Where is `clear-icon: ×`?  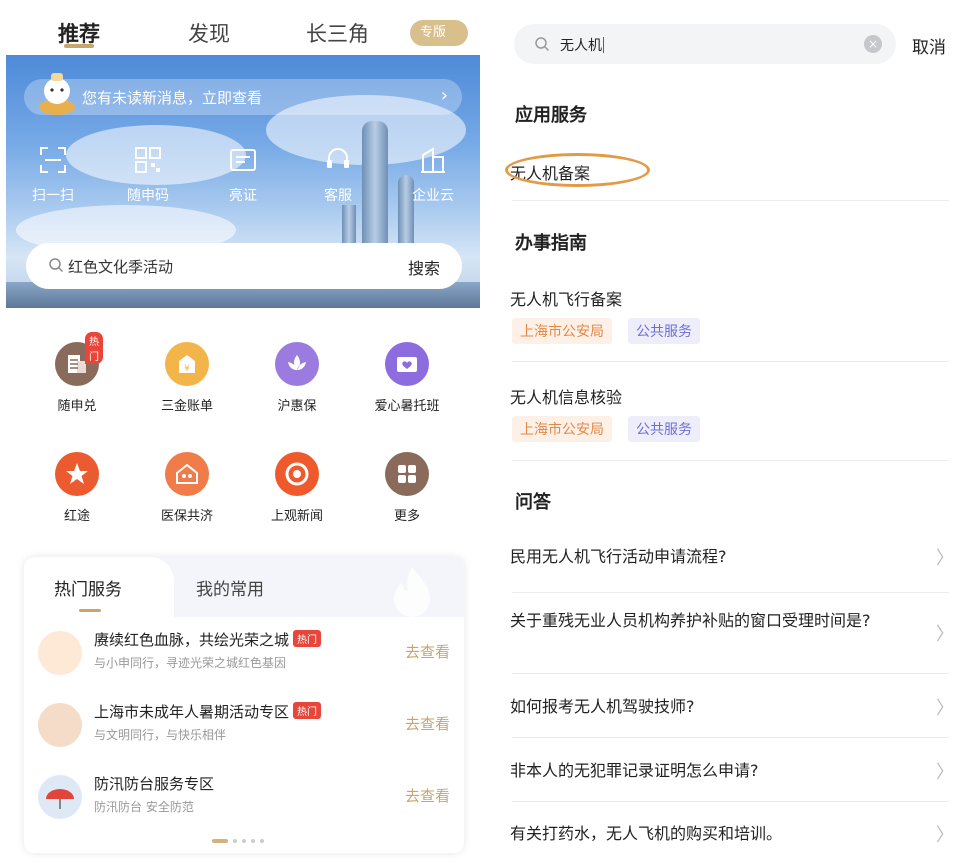
clear-icon: × is located at coordinates (873, 44).